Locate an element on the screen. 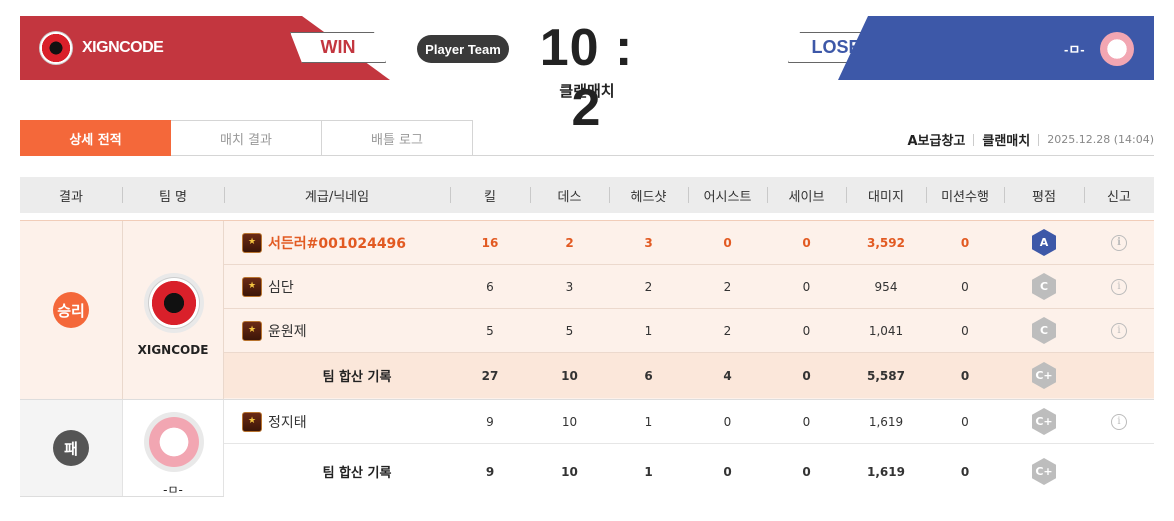 Image resolution: width=1174 pixels, height=521 pixels. col-save: 세이브 is located at coordinates (806, 195).